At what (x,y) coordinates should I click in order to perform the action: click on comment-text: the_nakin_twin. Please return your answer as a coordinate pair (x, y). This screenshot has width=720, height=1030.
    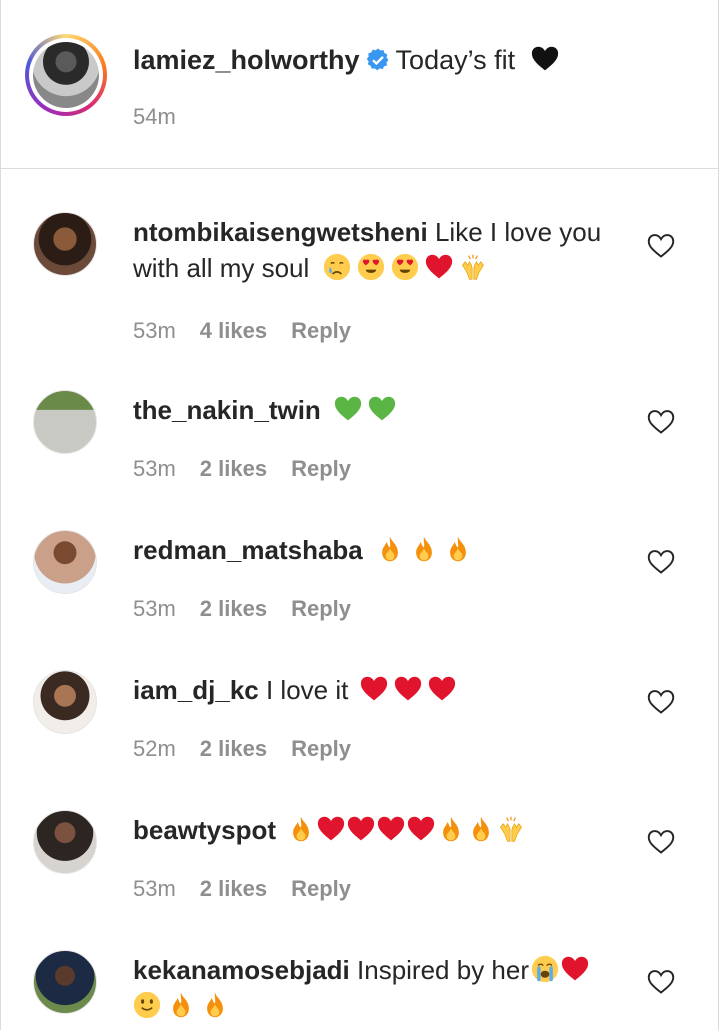
    Looking at the image, I should click on (378, 410).